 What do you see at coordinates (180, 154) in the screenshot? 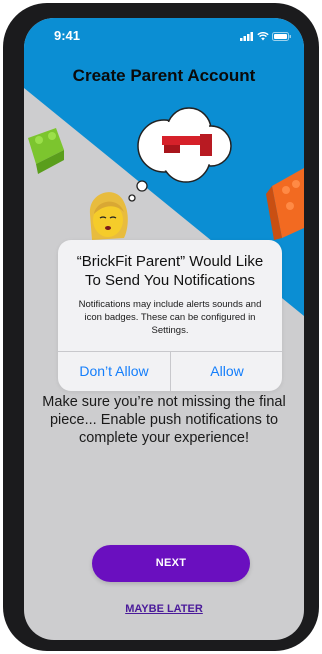
I see `thought-cloud` at bounding box center [180, 154].